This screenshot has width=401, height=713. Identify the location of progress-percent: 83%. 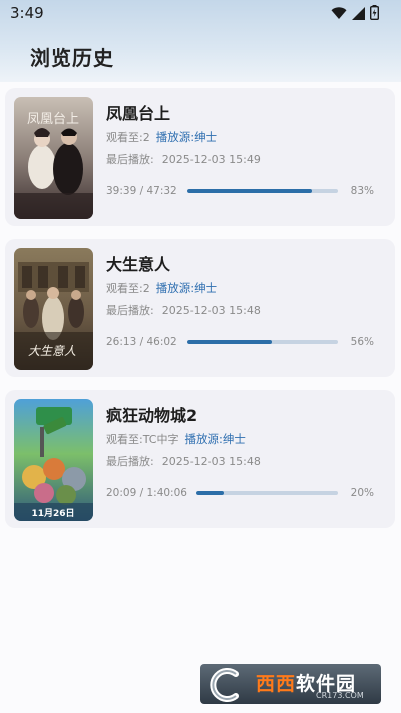
(362, 191).